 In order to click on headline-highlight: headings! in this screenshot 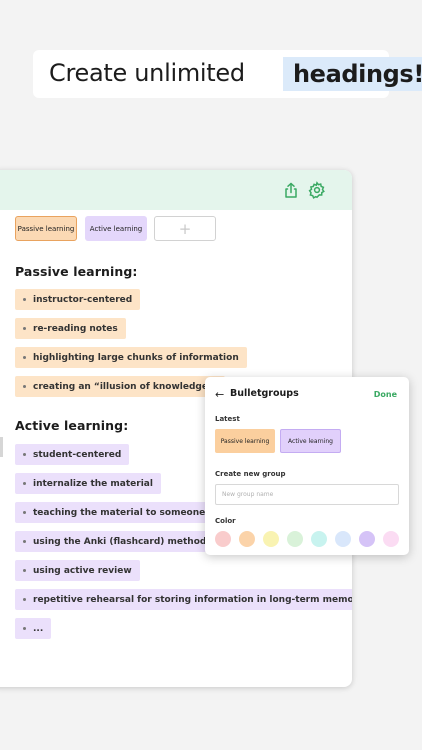, I will do `click(352, 74)`.